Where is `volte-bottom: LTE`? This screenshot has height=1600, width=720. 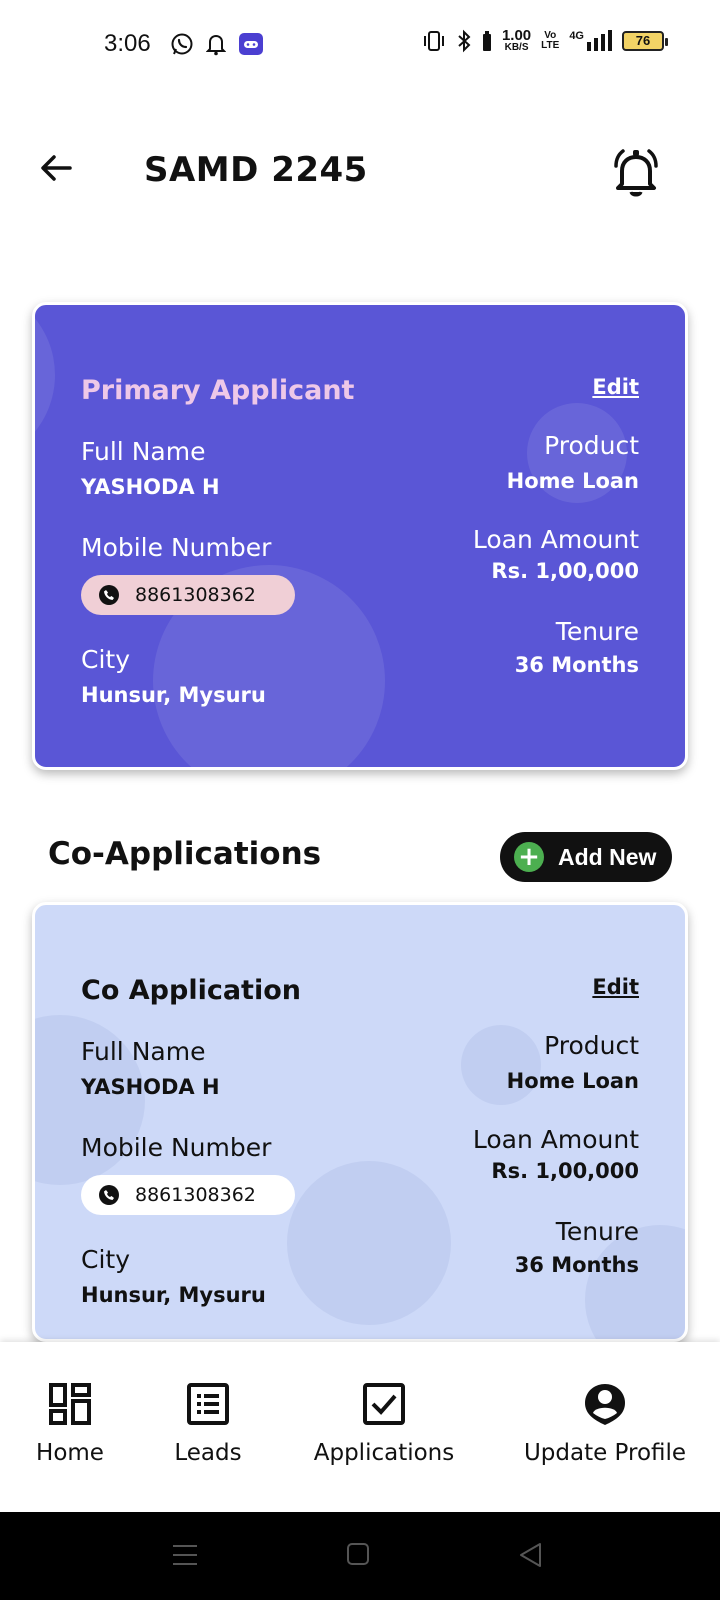
volte-bottom: LTE is located at coordinates (550, 45).